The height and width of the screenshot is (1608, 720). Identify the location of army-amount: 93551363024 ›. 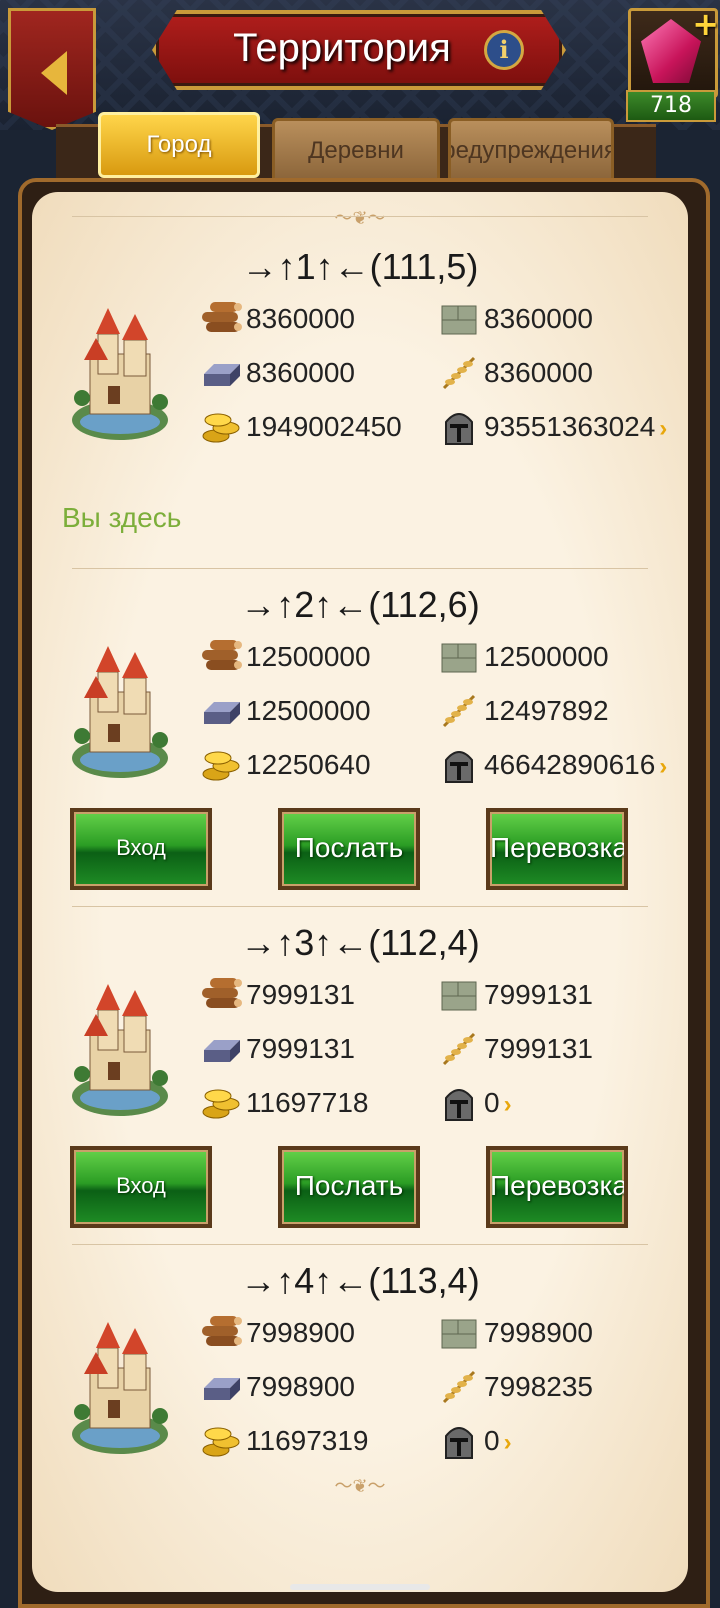
(575, 427).